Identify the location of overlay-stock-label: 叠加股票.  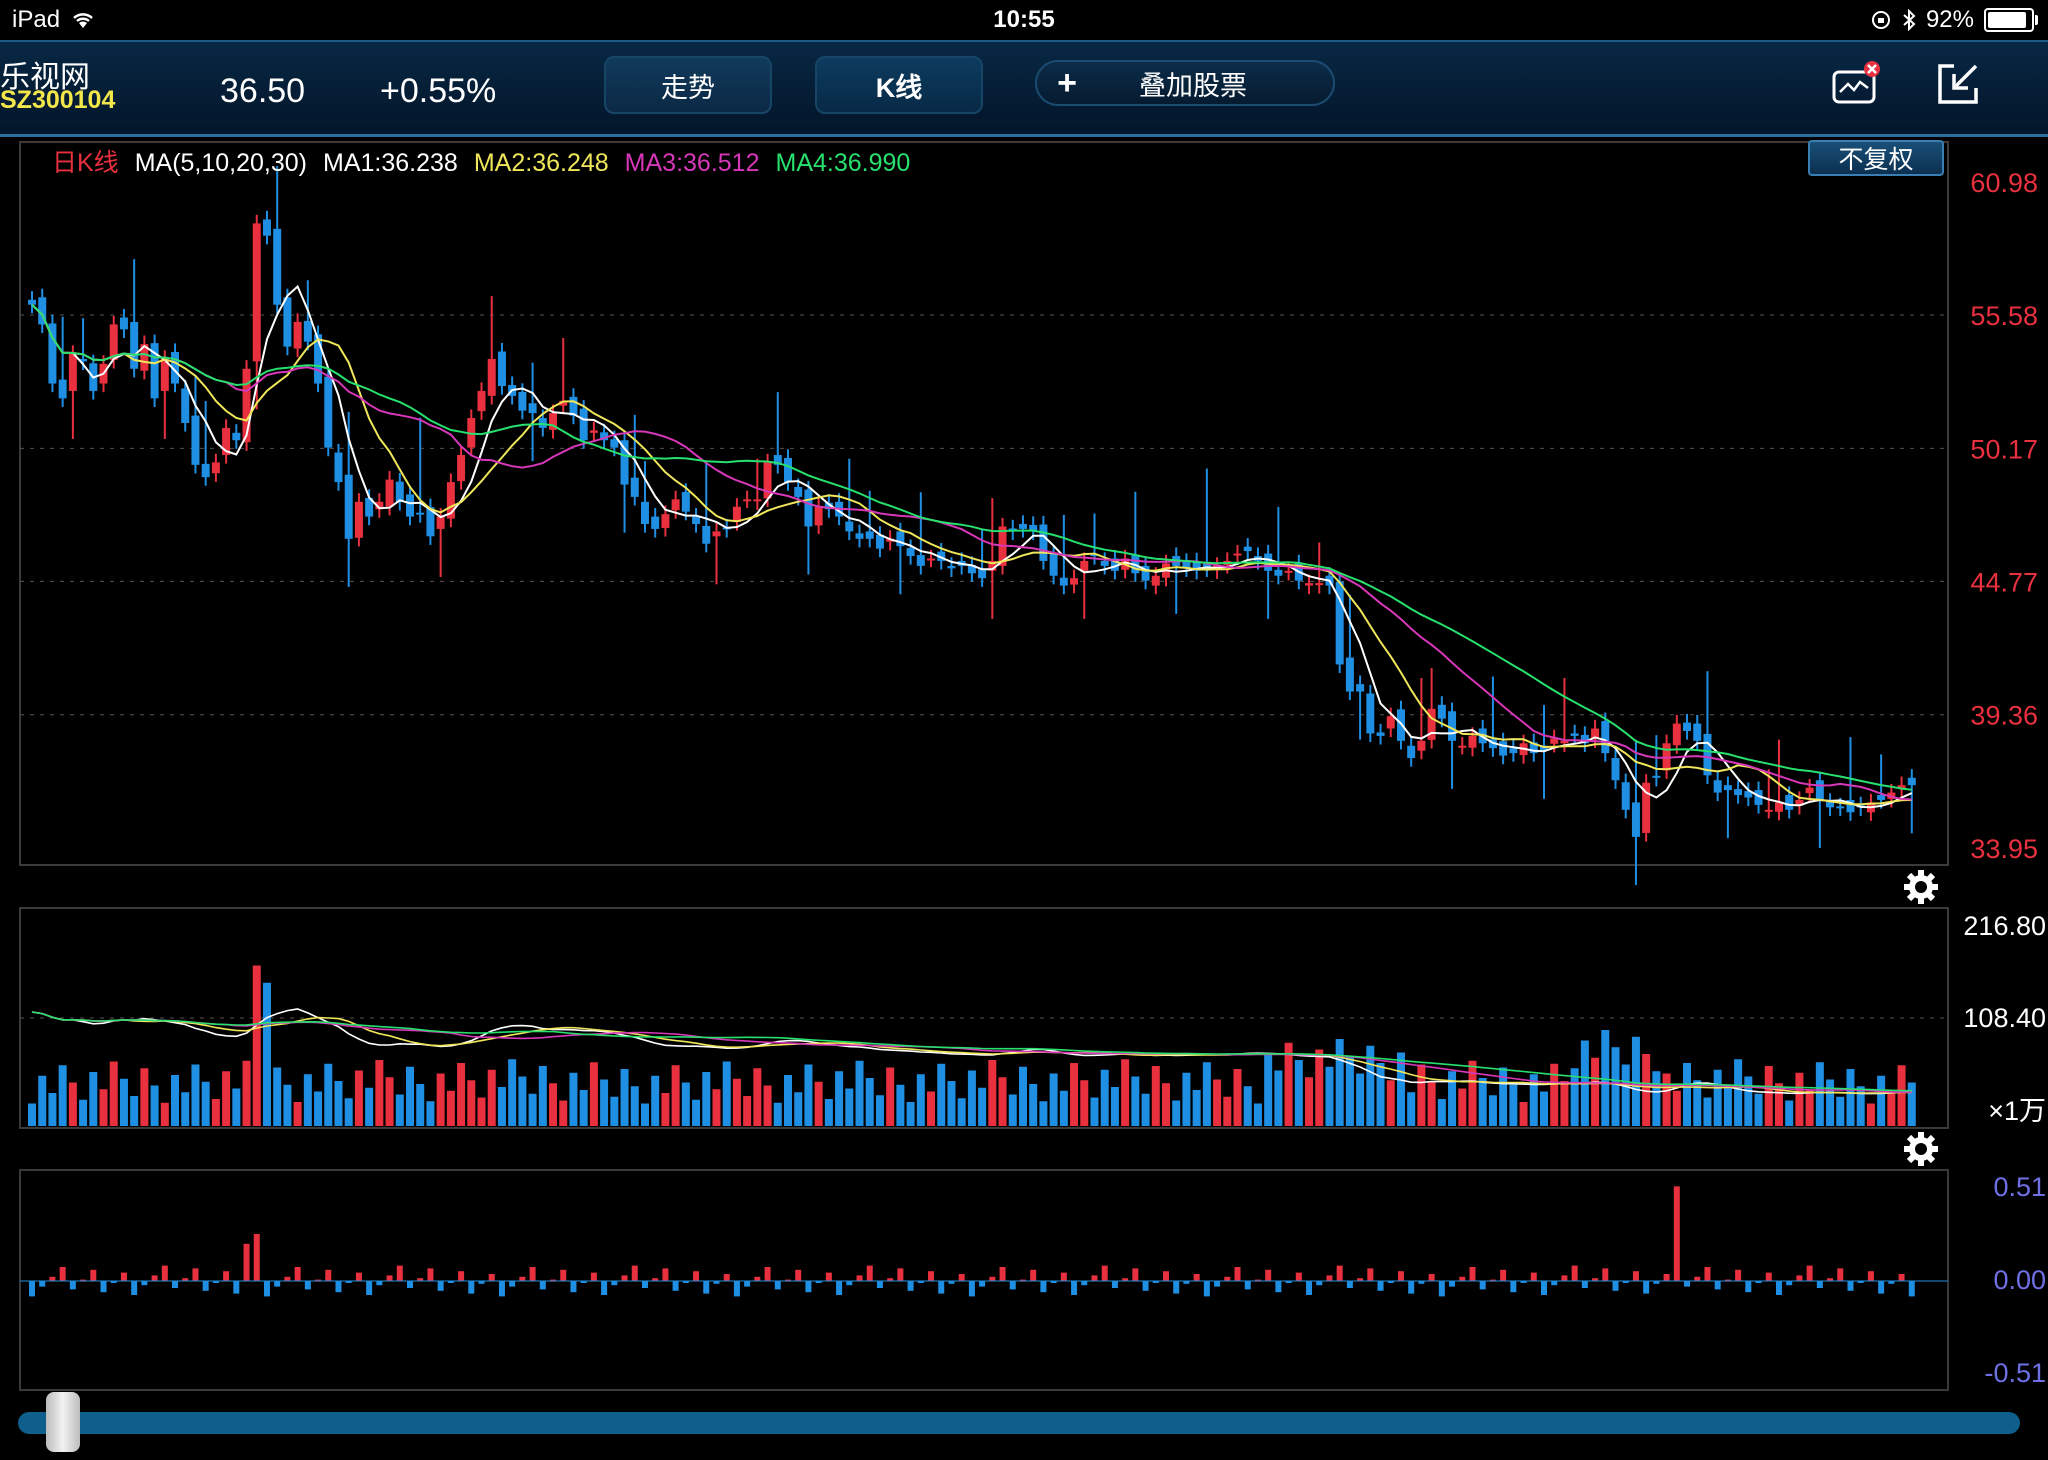
(1193, 85).